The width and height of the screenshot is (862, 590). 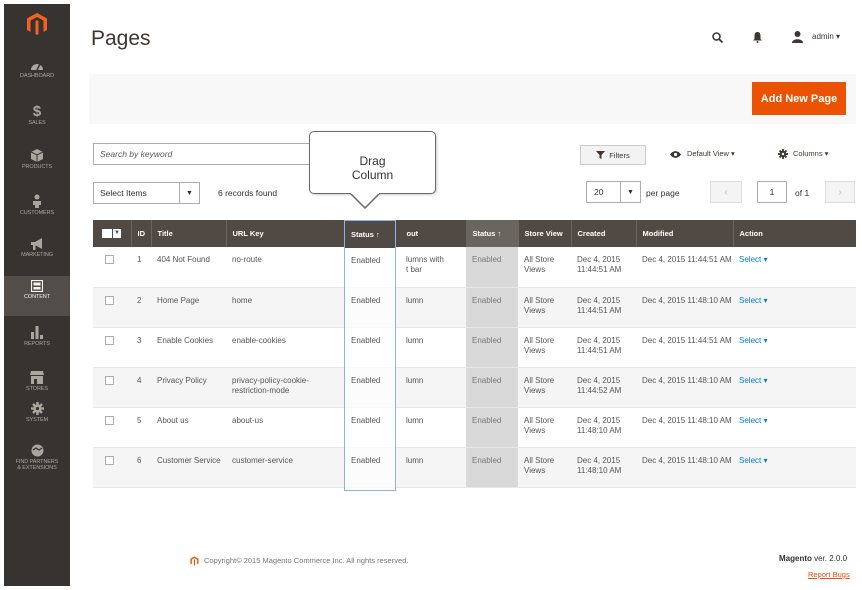 I want to click on sidebar-item-sales: $ SALES, so click(x=37, y=121).